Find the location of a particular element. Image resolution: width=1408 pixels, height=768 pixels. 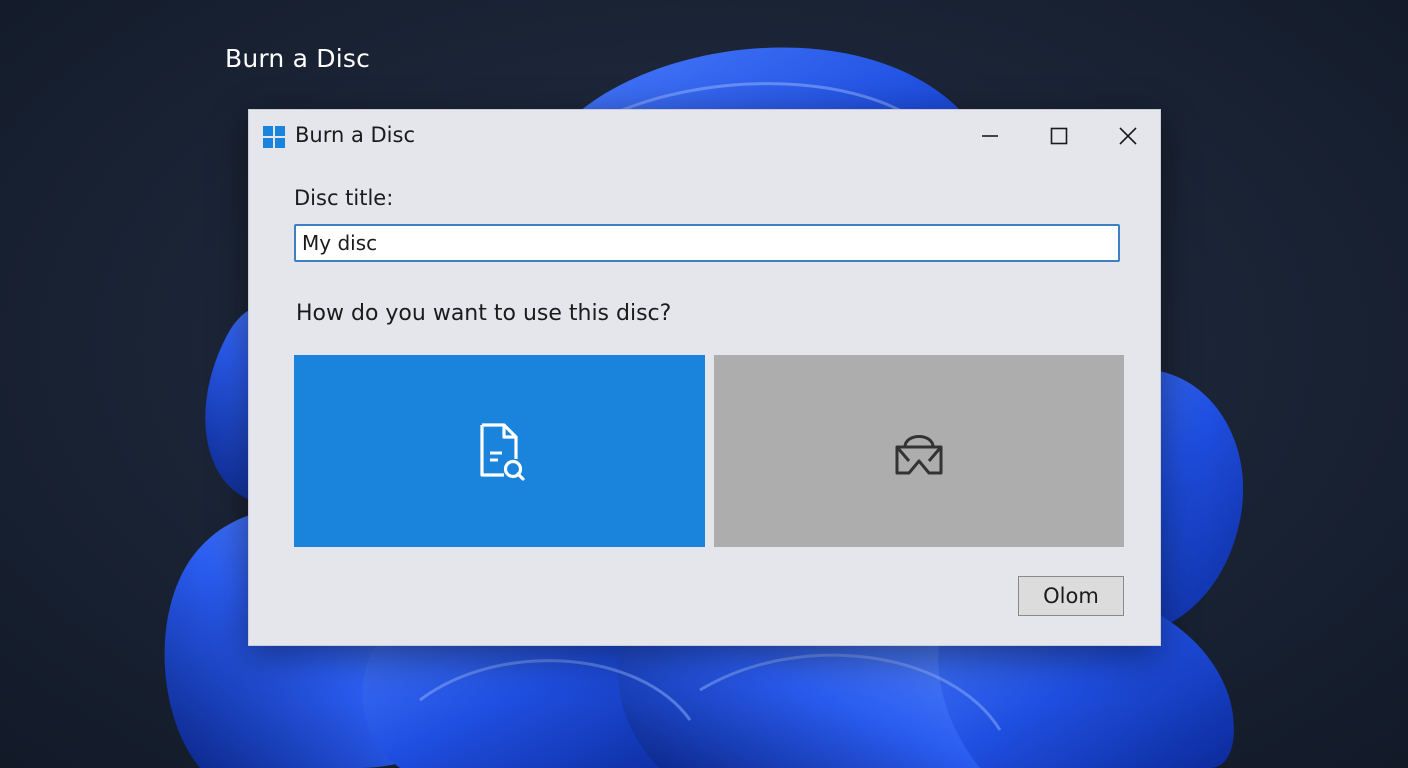

dialog-action-button: Olom is located at coordinates (1071, 596).